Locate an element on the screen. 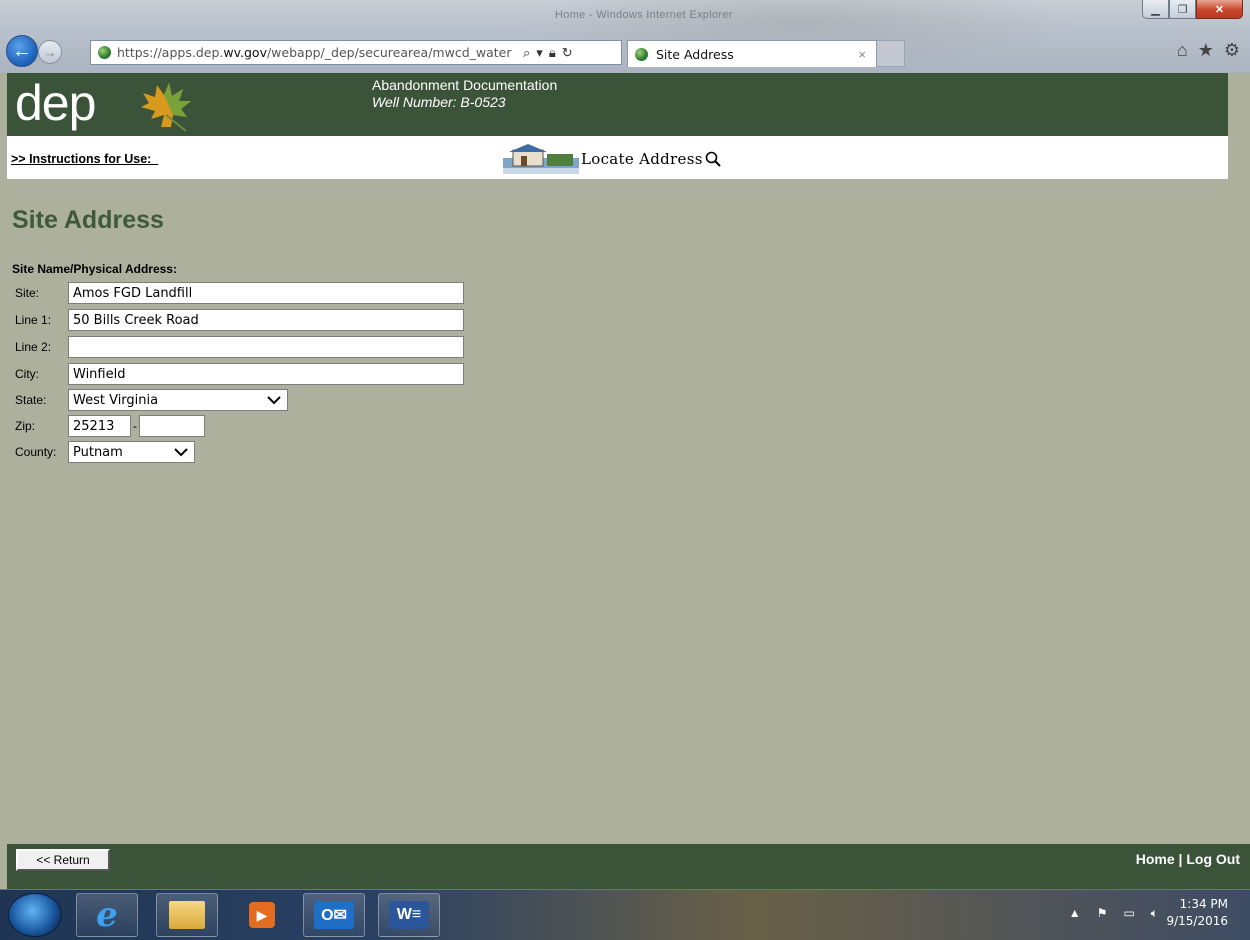 The height and width of the screenshot is (940, 1250). house-map-icon is located at coordinates (541, 159).